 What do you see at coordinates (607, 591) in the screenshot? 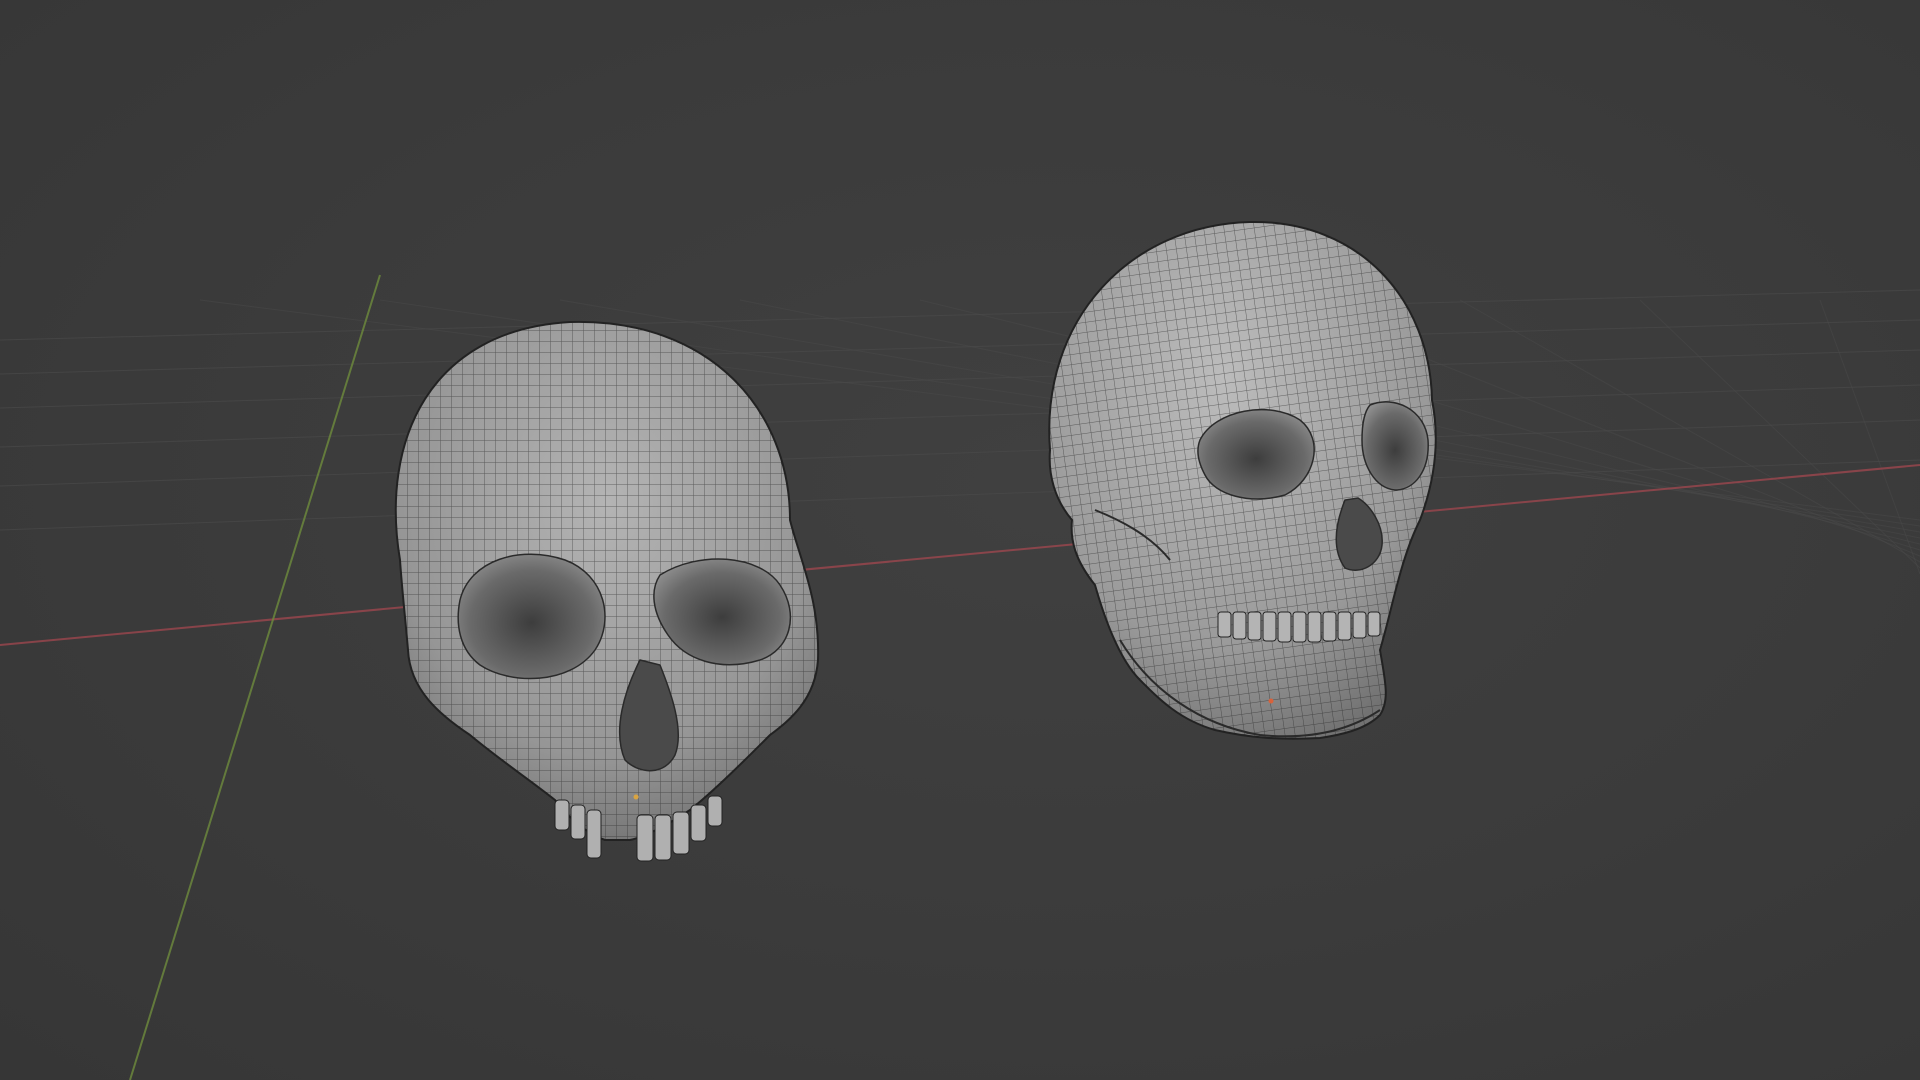
I see `skull-upper-cranium` at bounding box center [607, 591].